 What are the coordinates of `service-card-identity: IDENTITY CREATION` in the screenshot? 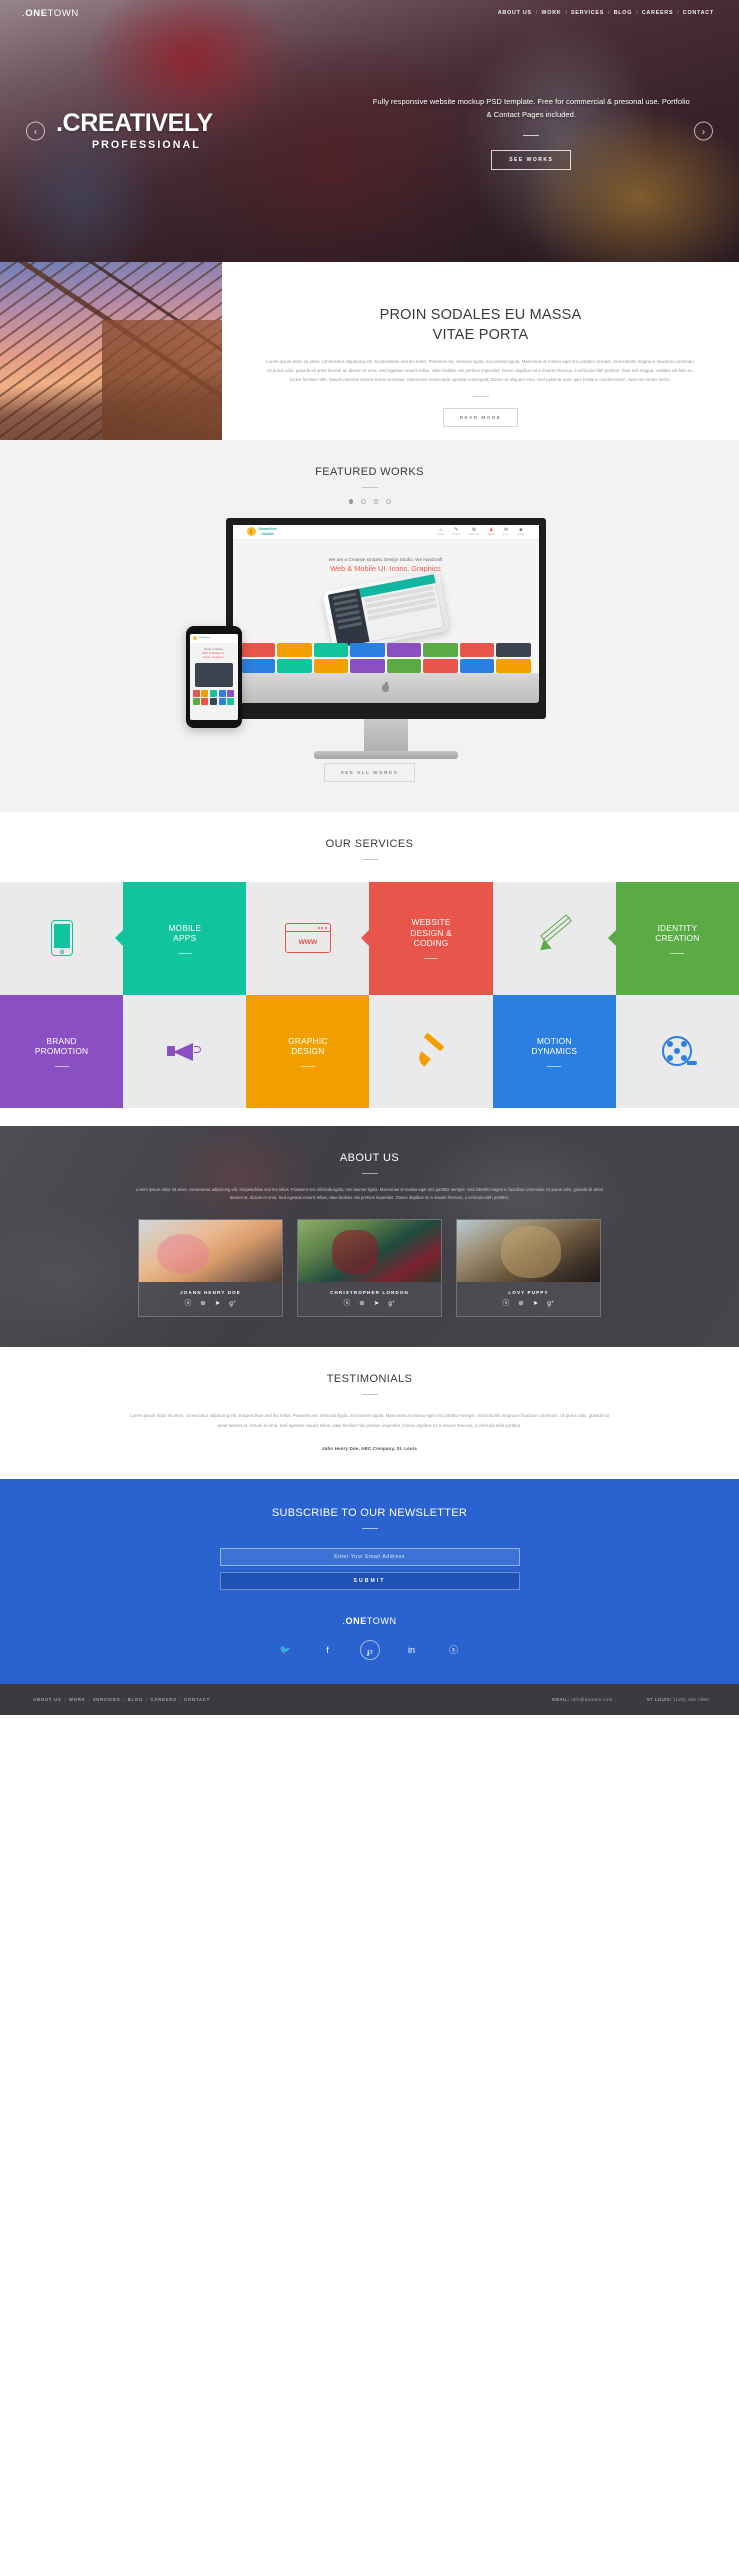 It's located at (673, 938).